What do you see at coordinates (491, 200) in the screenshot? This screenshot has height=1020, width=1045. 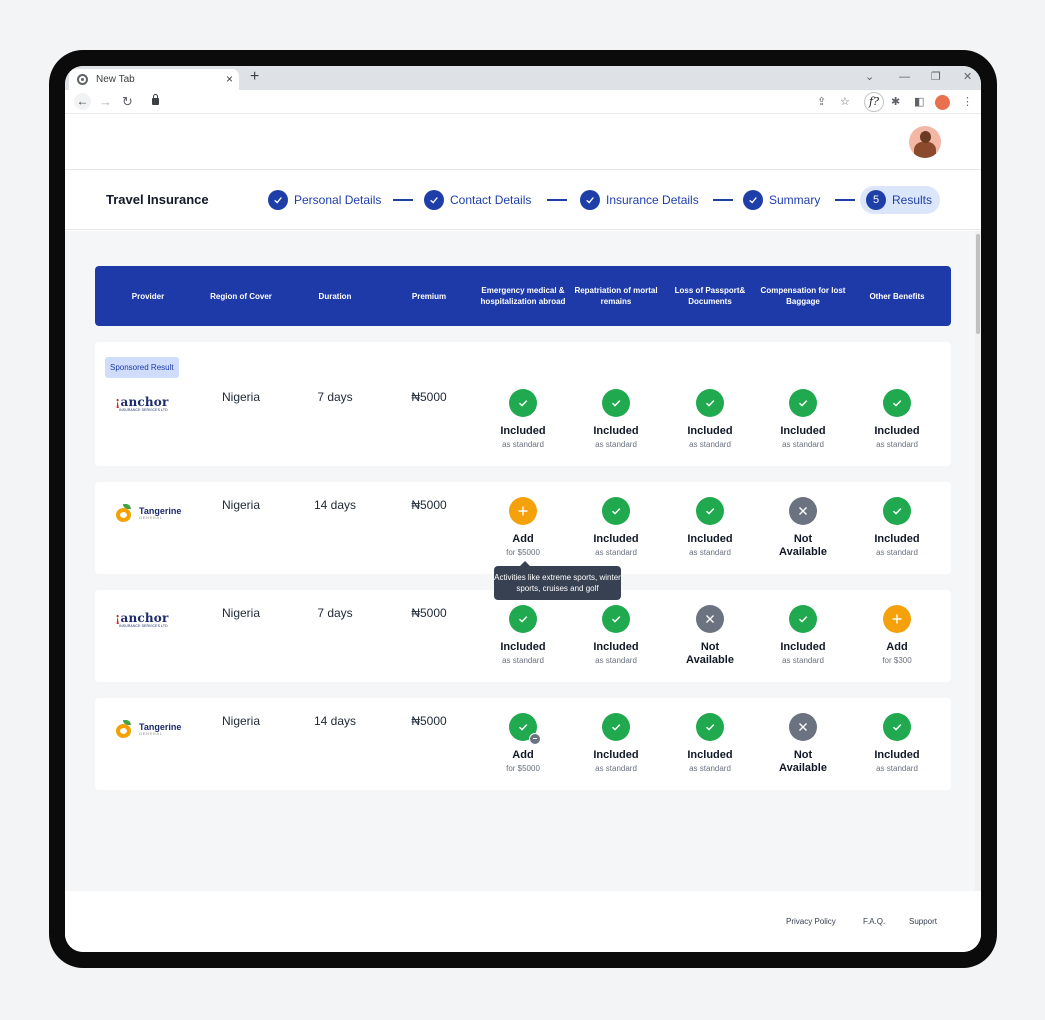 I see `step-label: Contact Details` at bounding box center [491, 200].